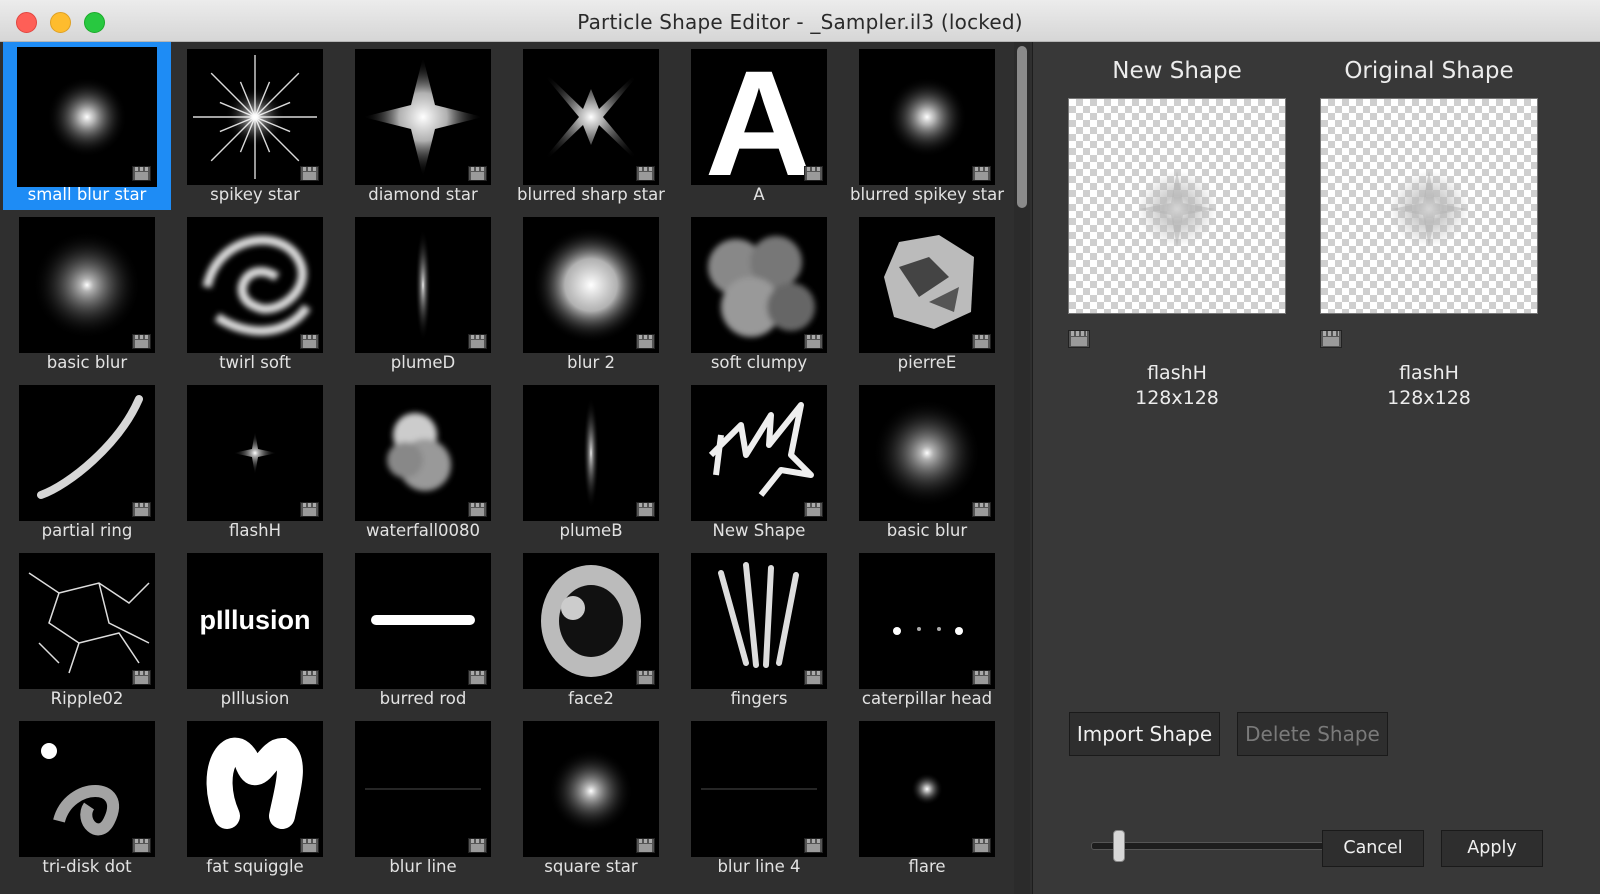  I want to click on shape-tile: Ripple02, so click(87, 630).